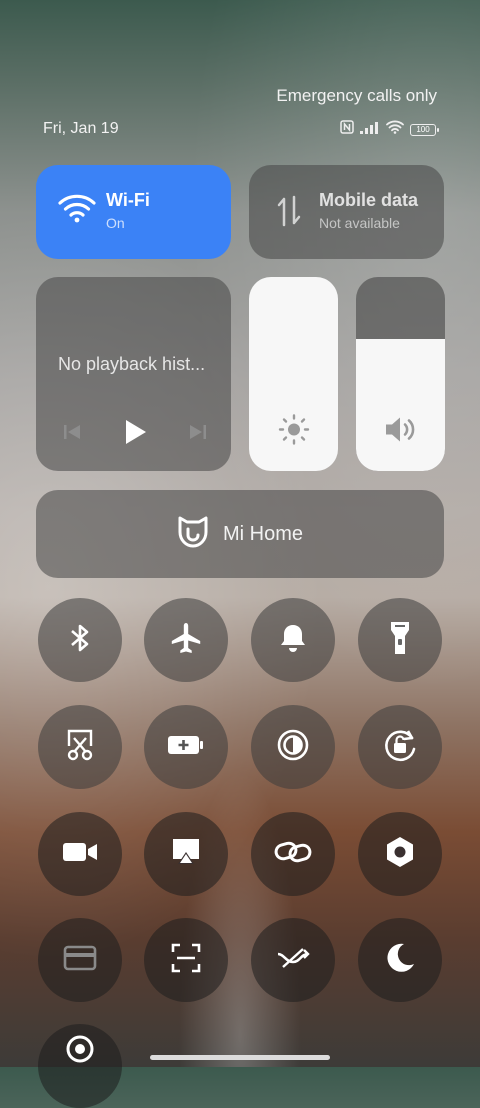 The image size is (480, 1108). I want to click on location-icon, so click(80, 1051).